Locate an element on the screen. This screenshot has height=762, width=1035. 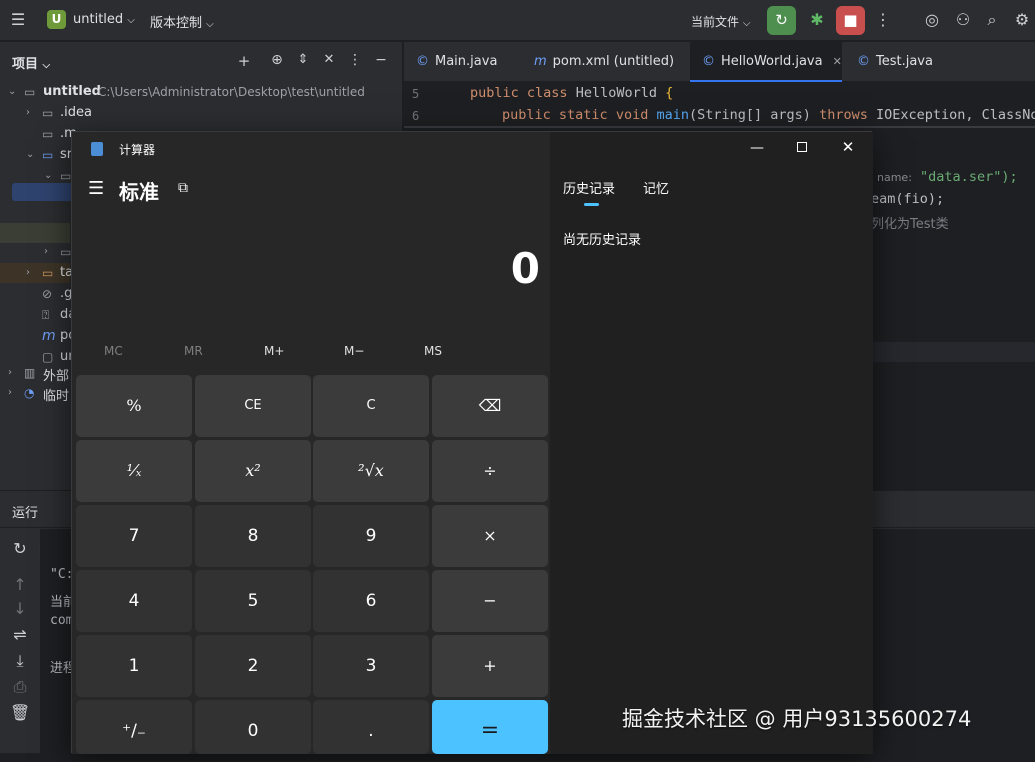
memory-recall-button: MR is located at coordinates (193, 351).